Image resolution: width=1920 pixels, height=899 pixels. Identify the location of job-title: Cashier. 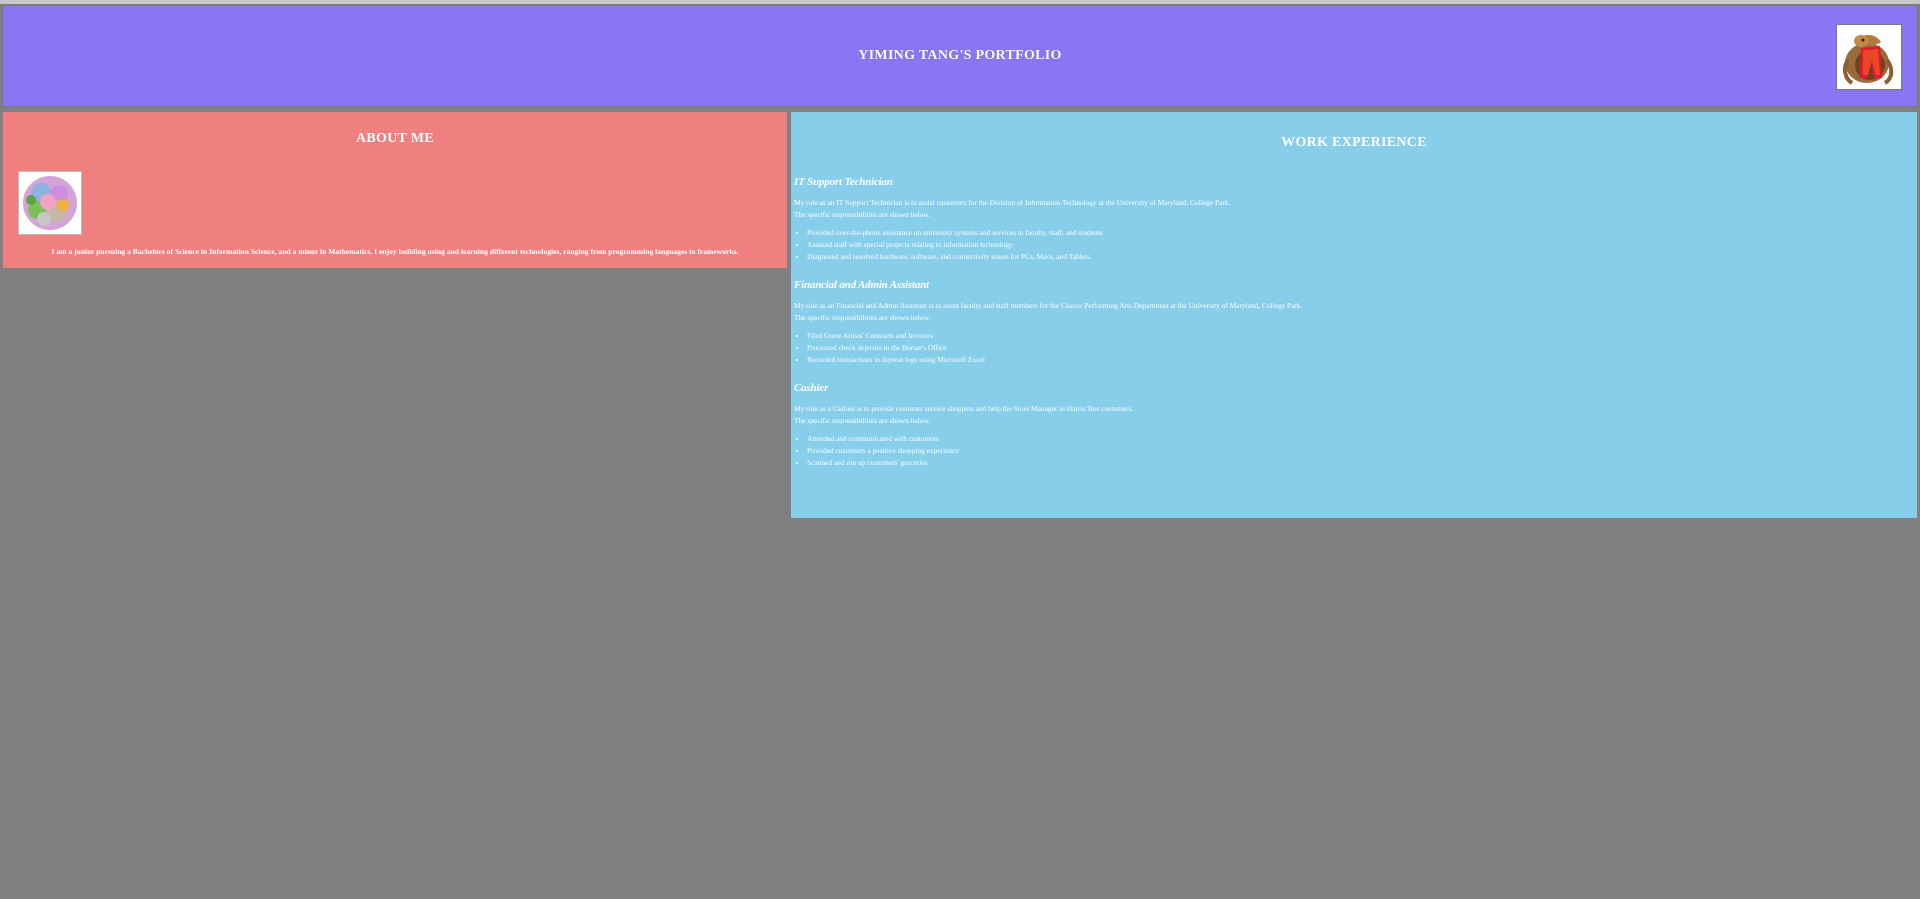
(811, 388).